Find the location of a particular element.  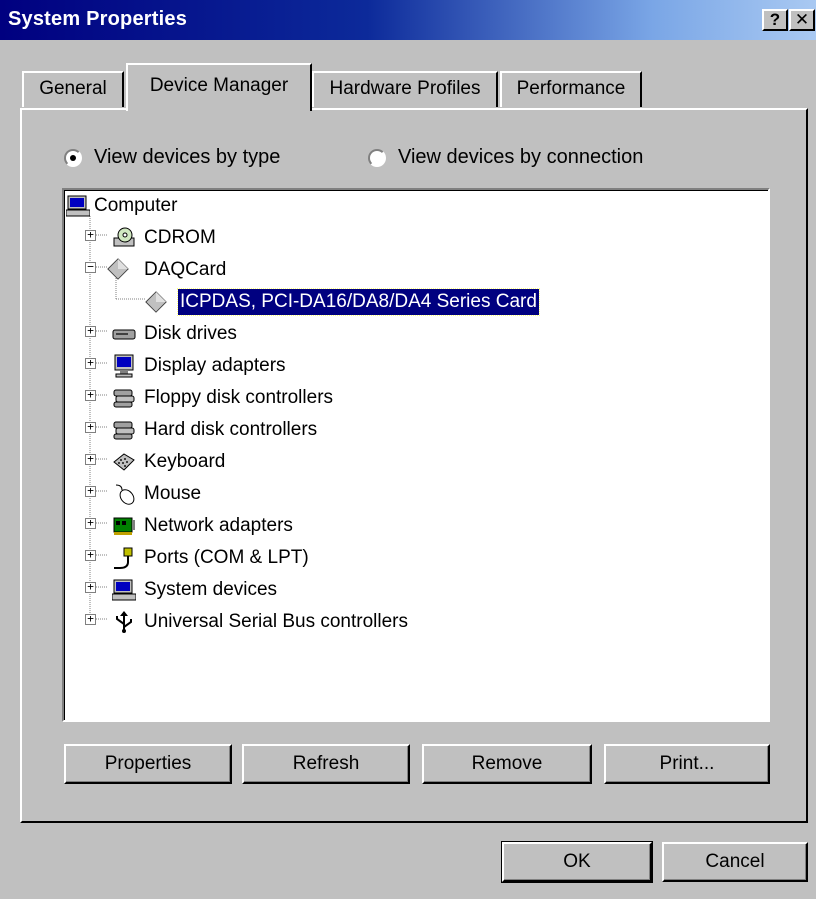

ok-button: OK is located at coordinates (577, 862).